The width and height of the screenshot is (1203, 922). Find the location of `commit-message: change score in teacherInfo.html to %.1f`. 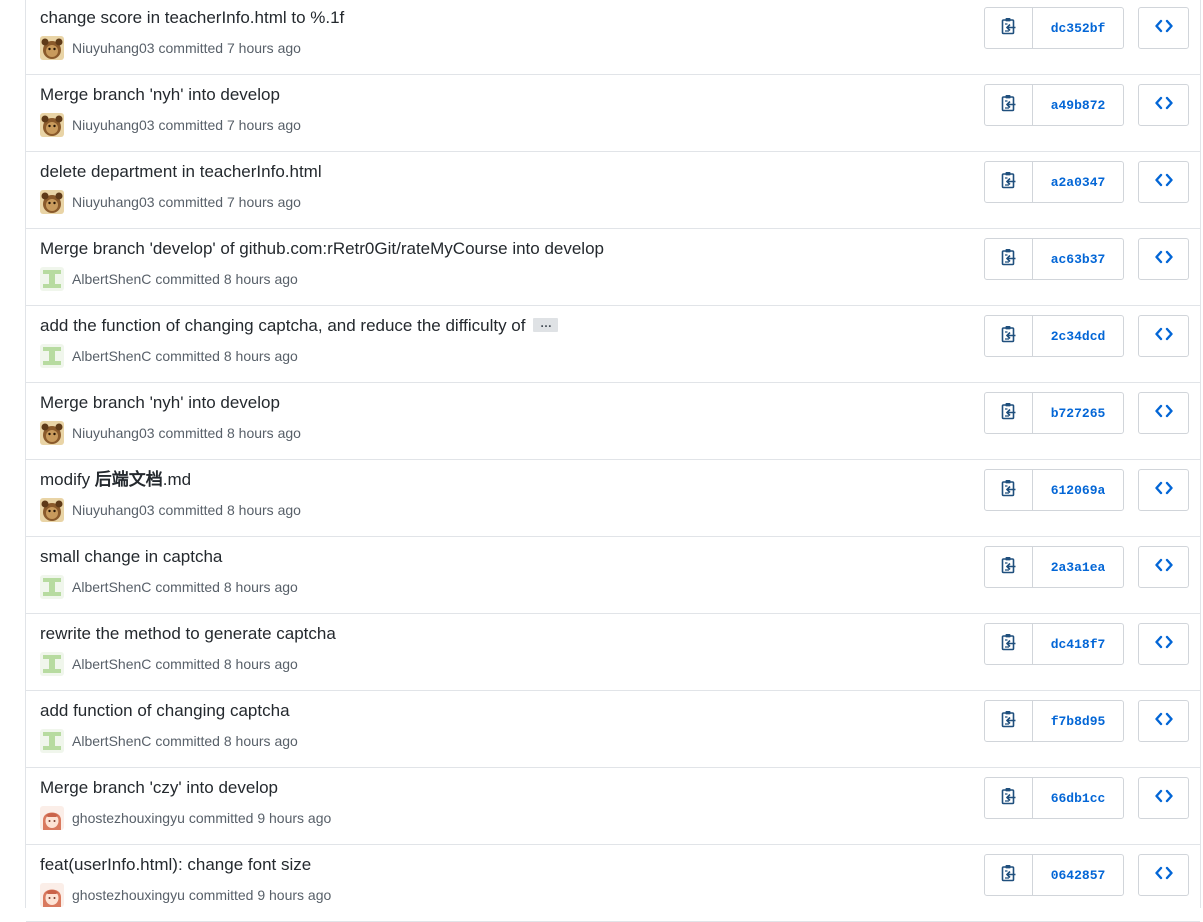

commit-message: change score in teacherInfo.html to %.1f is located at coordinates (192, 18).